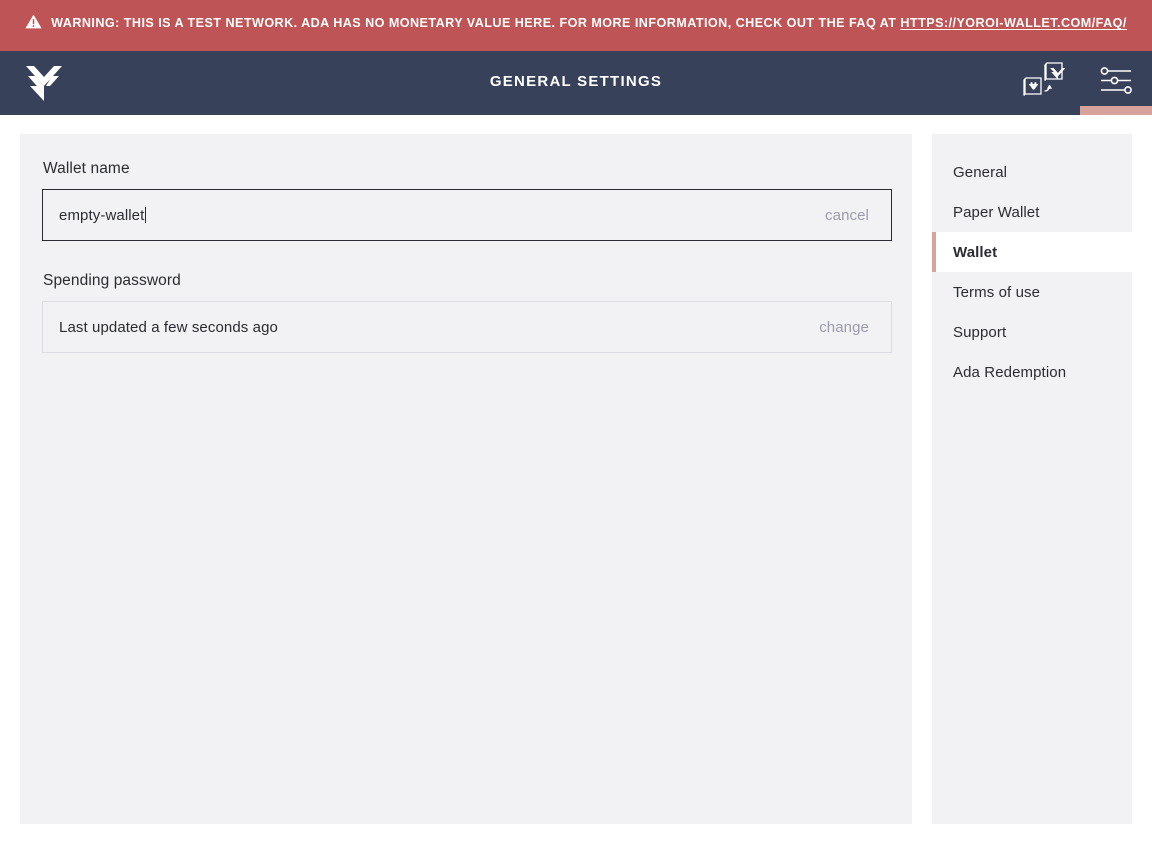 This screenshot has height=847, width=1152. What do you see at coordinates (1116, 110) in the screenshot?
I see `settings-tab-active-indicator` at bounding box center [1116, 110].